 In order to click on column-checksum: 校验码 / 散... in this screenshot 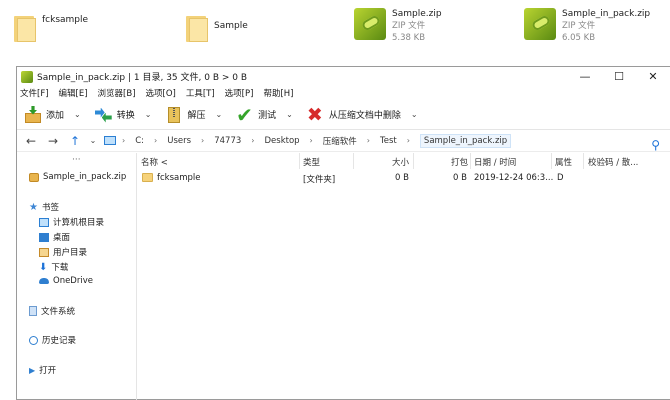, I will do `click(613, 162)`.